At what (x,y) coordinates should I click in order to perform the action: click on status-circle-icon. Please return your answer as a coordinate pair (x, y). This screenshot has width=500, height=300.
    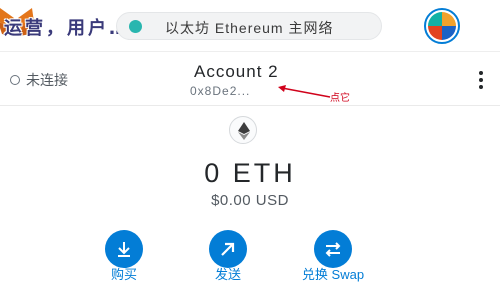
    Looking at the image, I should click on (15, 80).